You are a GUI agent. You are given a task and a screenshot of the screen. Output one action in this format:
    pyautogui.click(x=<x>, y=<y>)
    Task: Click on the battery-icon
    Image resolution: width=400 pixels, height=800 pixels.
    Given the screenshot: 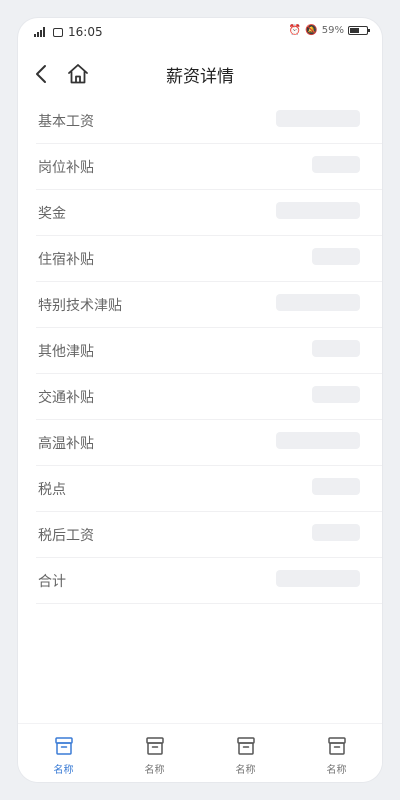 What is the action you would take?
    pyautogui.click(x=359, y=30)
    